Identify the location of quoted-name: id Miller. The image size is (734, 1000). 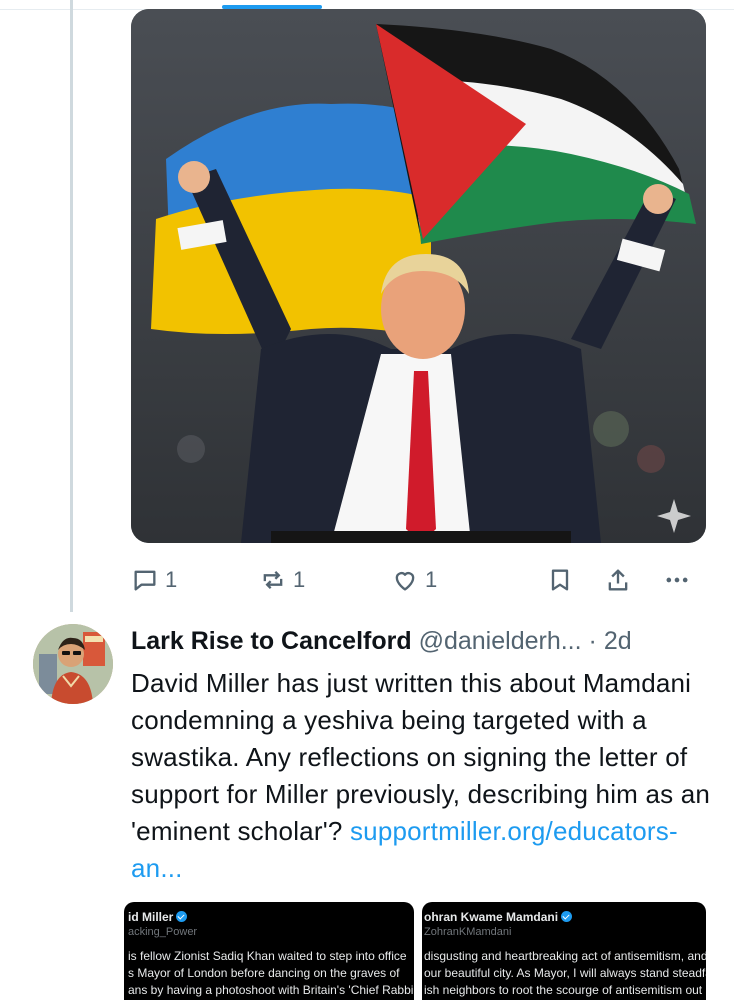
(158, 917).